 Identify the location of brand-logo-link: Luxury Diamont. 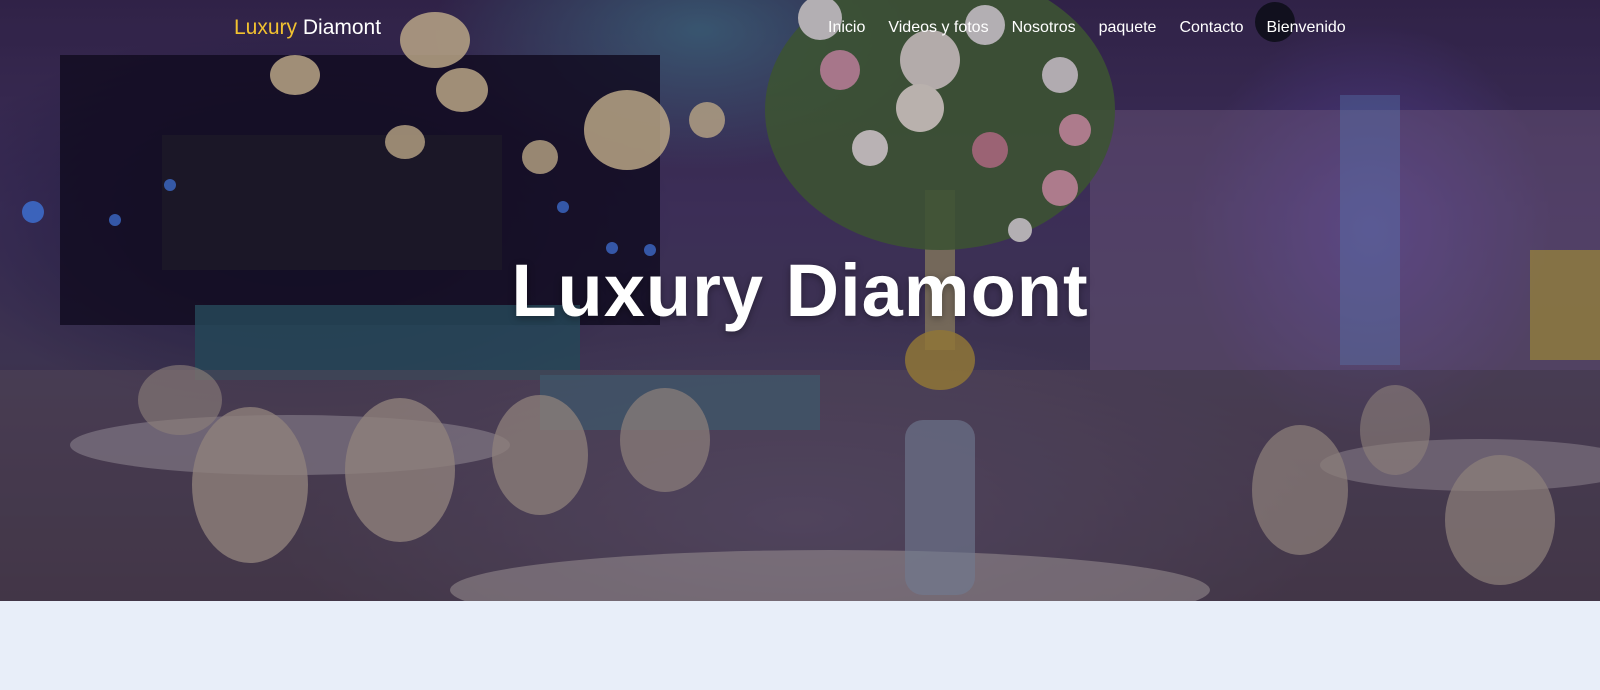
(307, 28).